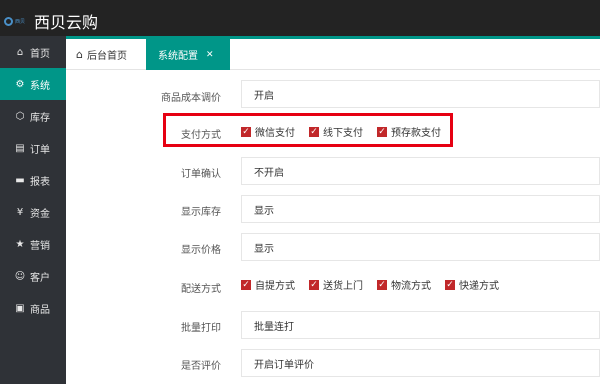  I want to click on tab-home: ⌂ 后台首页, so click(101, 54).